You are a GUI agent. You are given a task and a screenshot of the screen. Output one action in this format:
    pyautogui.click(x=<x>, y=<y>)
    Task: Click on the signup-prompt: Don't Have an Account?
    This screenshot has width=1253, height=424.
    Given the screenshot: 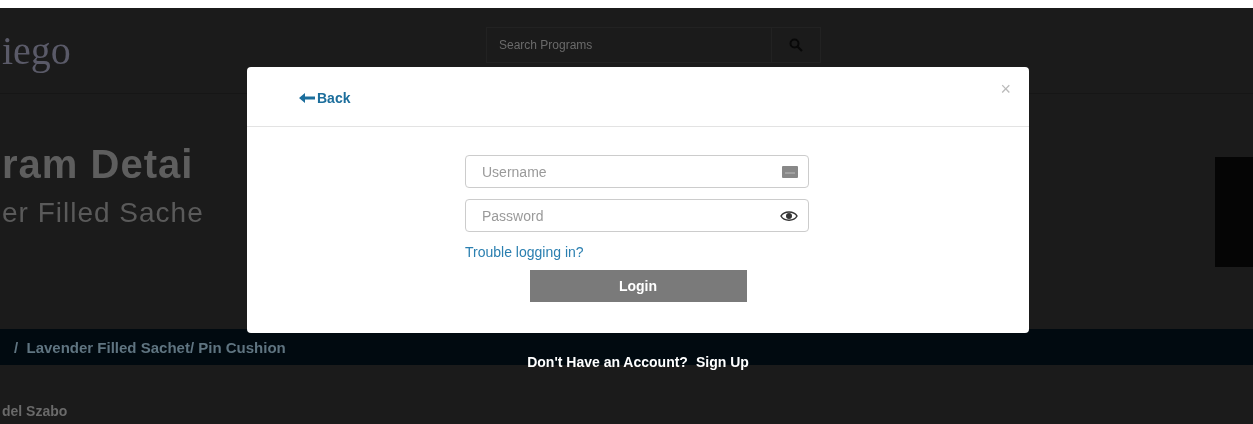 What is the action you would take?
    pyautogui.click(x=607, y=362)
    